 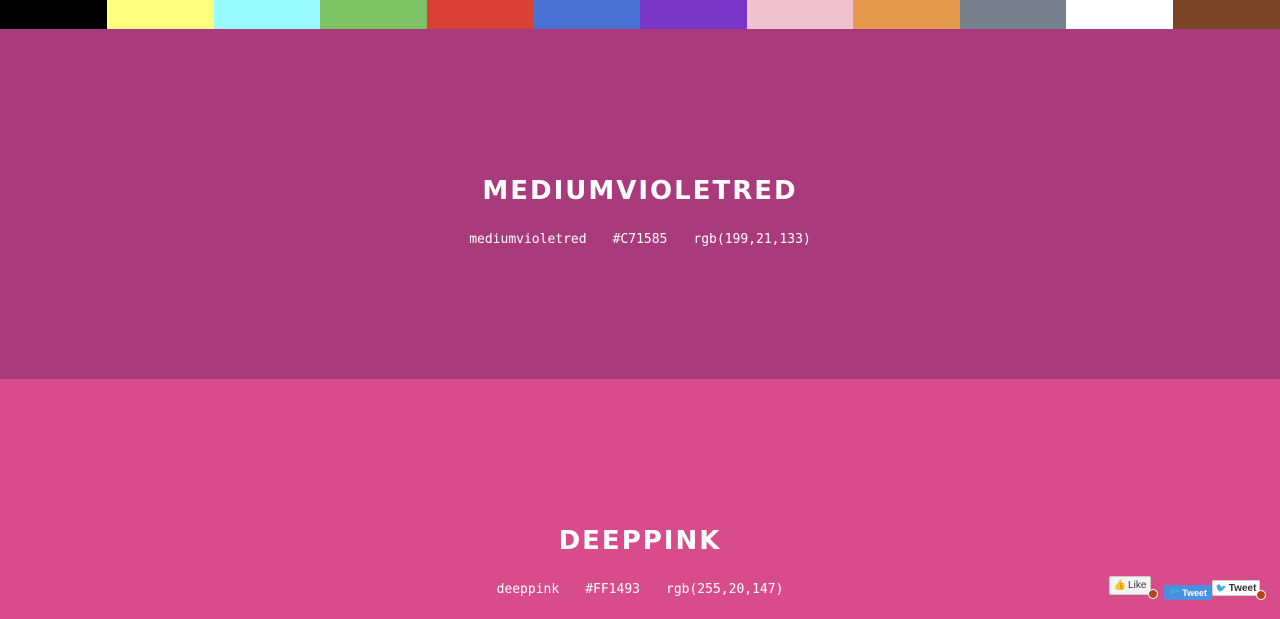 What do you see at coordinates (586, 14) in the screenshot?
I see `swatch-blue` at bounding box center [586, 14].